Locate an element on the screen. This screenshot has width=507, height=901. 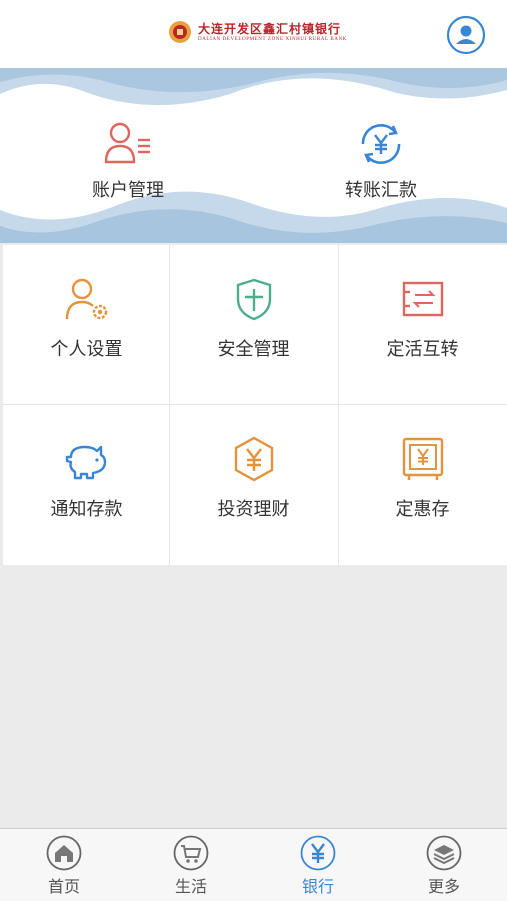
exchange-icon is located at coordinates (422, 299).